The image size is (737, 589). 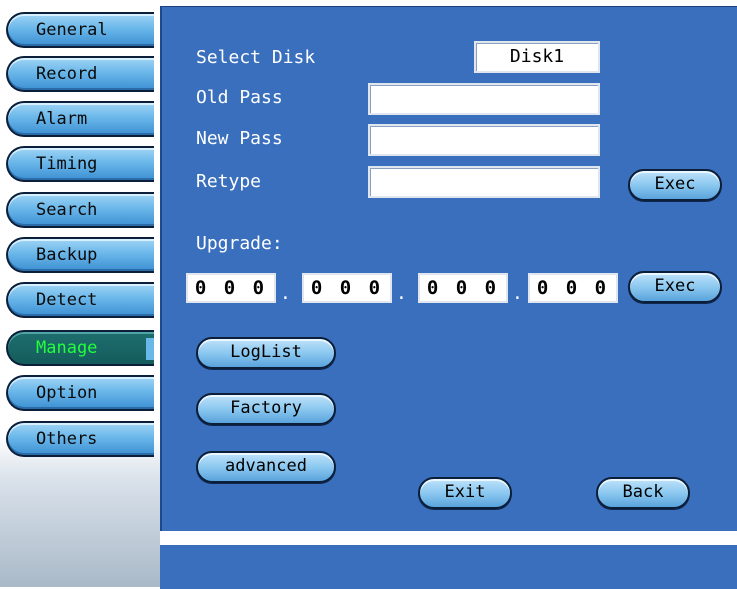 What do you see at coordinates (484, 182) in the screenshot?
I see `retype-input` at bounding box center [484, 182].